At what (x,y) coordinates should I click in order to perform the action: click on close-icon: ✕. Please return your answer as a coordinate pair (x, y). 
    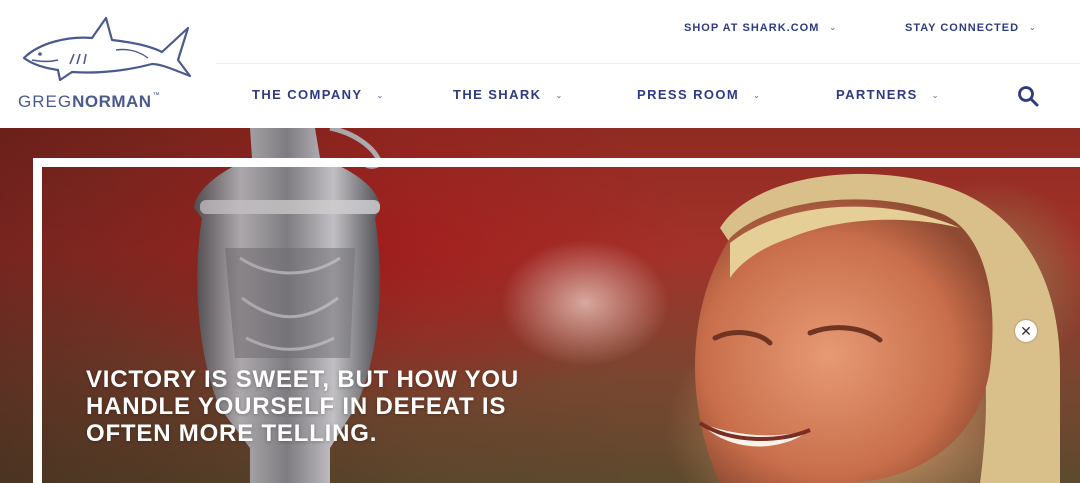
    Looking at the image, I should click on (1026, 331).